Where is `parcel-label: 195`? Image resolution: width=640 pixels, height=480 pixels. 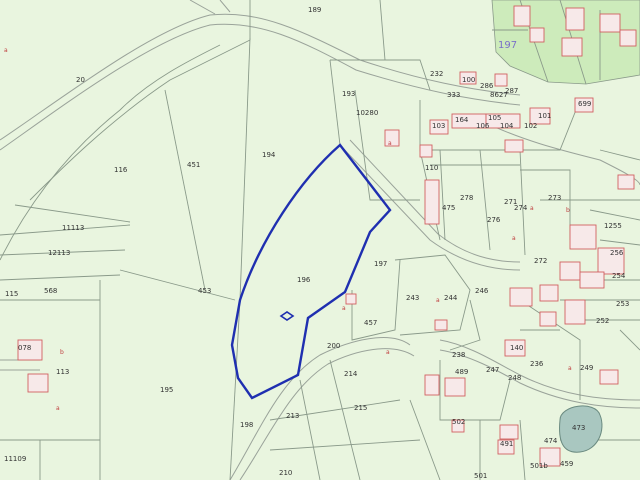 parcel-label: 195 is located at coordinates (166, 390).